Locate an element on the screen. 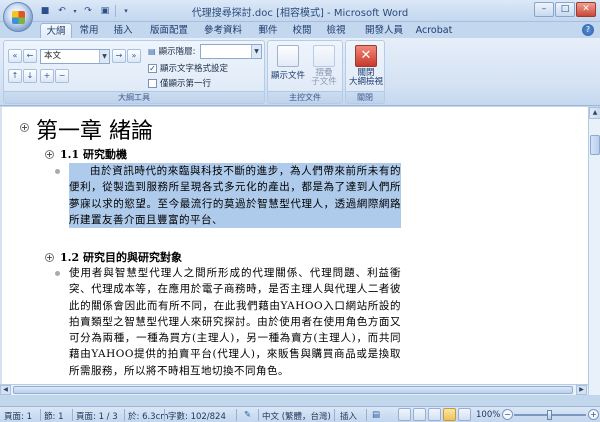 This screenshot has height=422, width=600. collapse-subdocuments-button: 摺疊 子文件 is located at coordinates (324, 67).